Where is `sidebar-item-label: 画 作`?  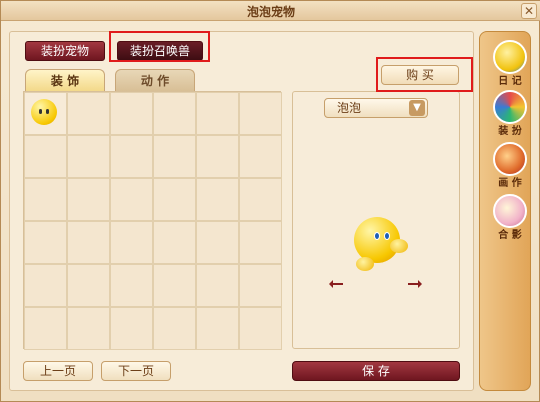
sidebar-item-label: 画 作 is located at coordinates (510, 183).